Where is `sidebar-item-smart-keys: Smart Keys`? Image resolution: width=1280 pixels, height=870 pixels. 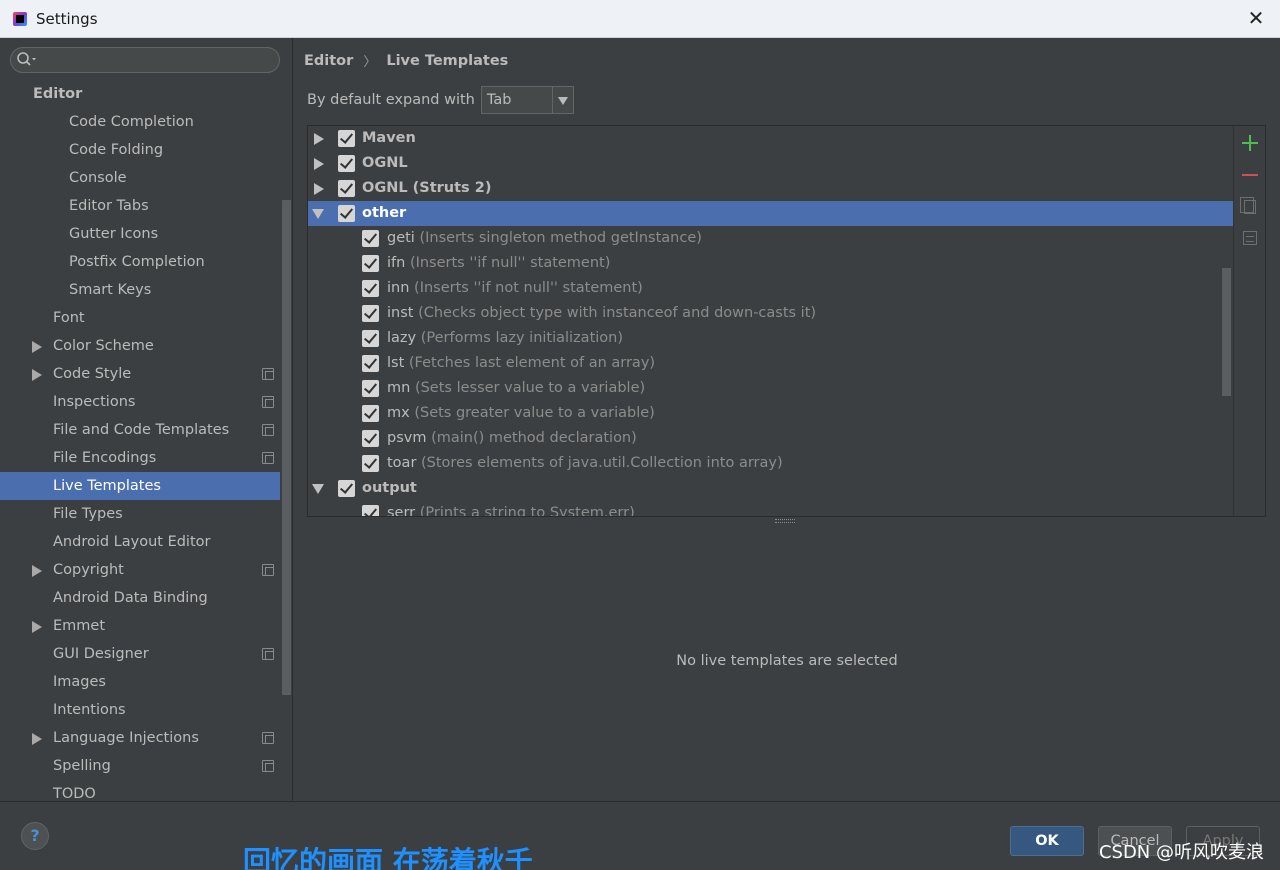
sidebar-item-smart-keys: Smart Keys is located at coordinates (140, 290).